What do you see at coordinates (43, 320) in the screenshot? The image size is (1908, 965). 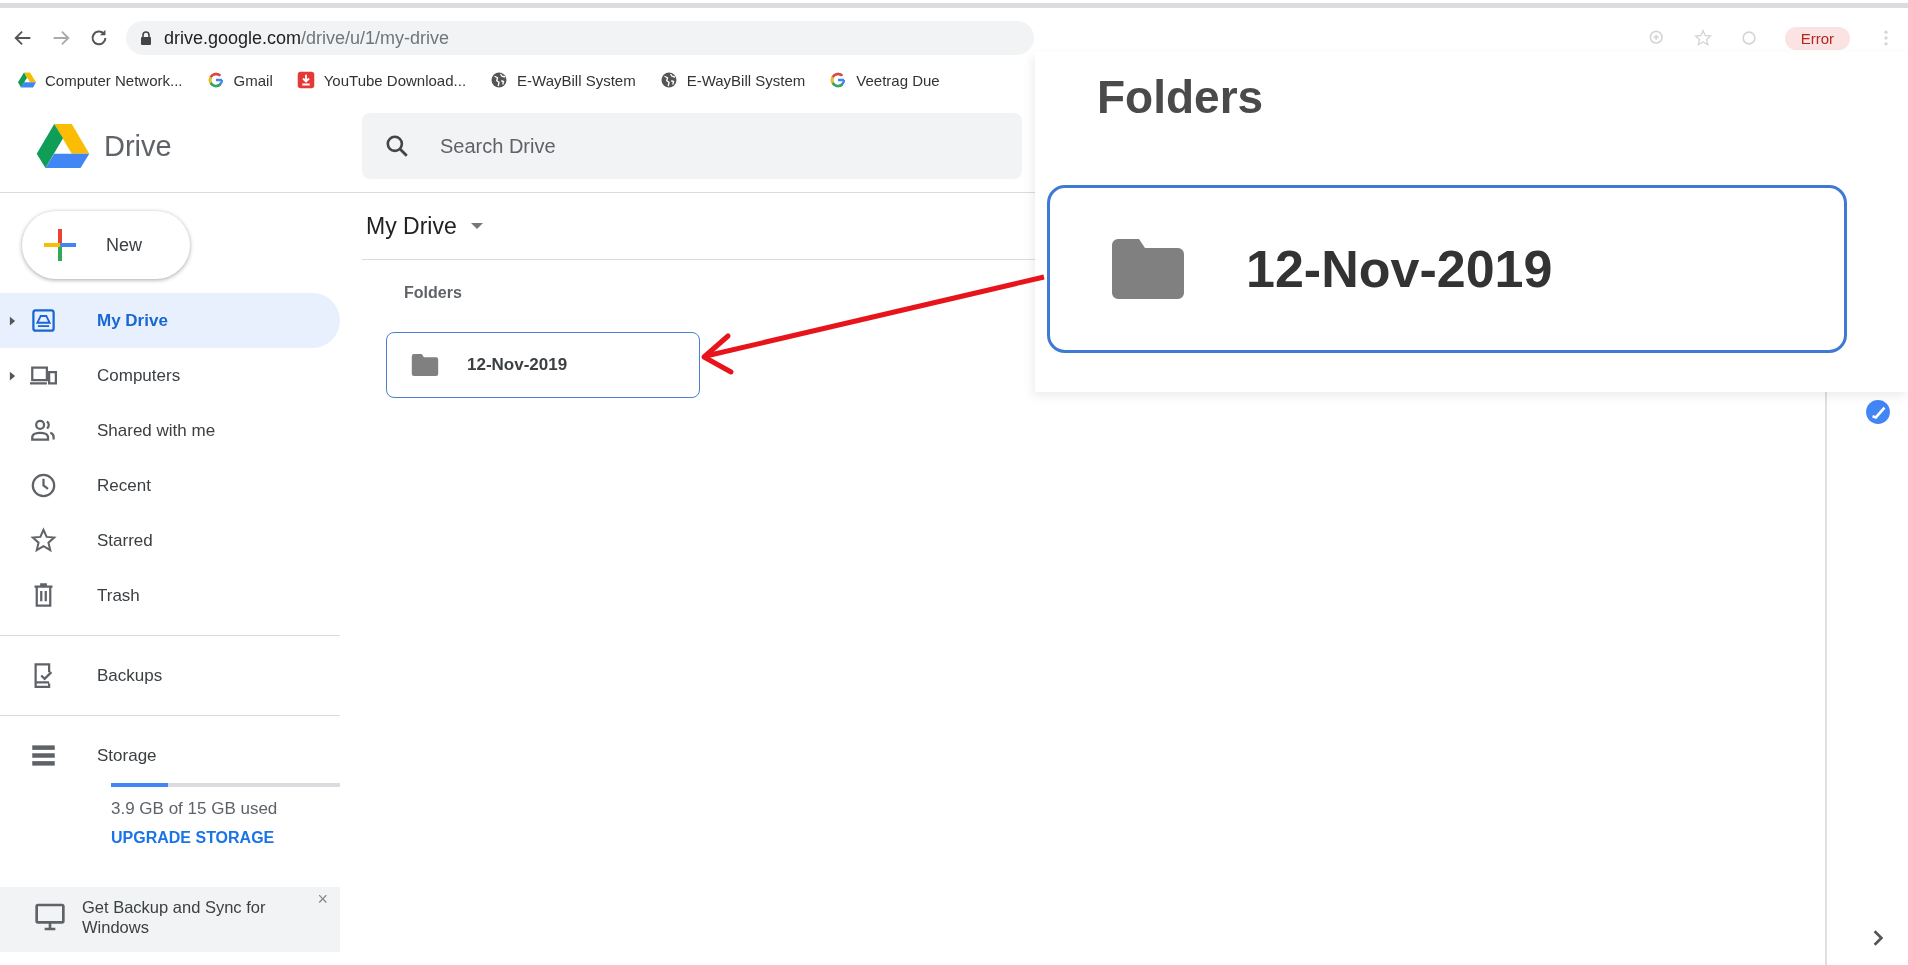 I see `drive-icon` at bounding box center [43, 320].